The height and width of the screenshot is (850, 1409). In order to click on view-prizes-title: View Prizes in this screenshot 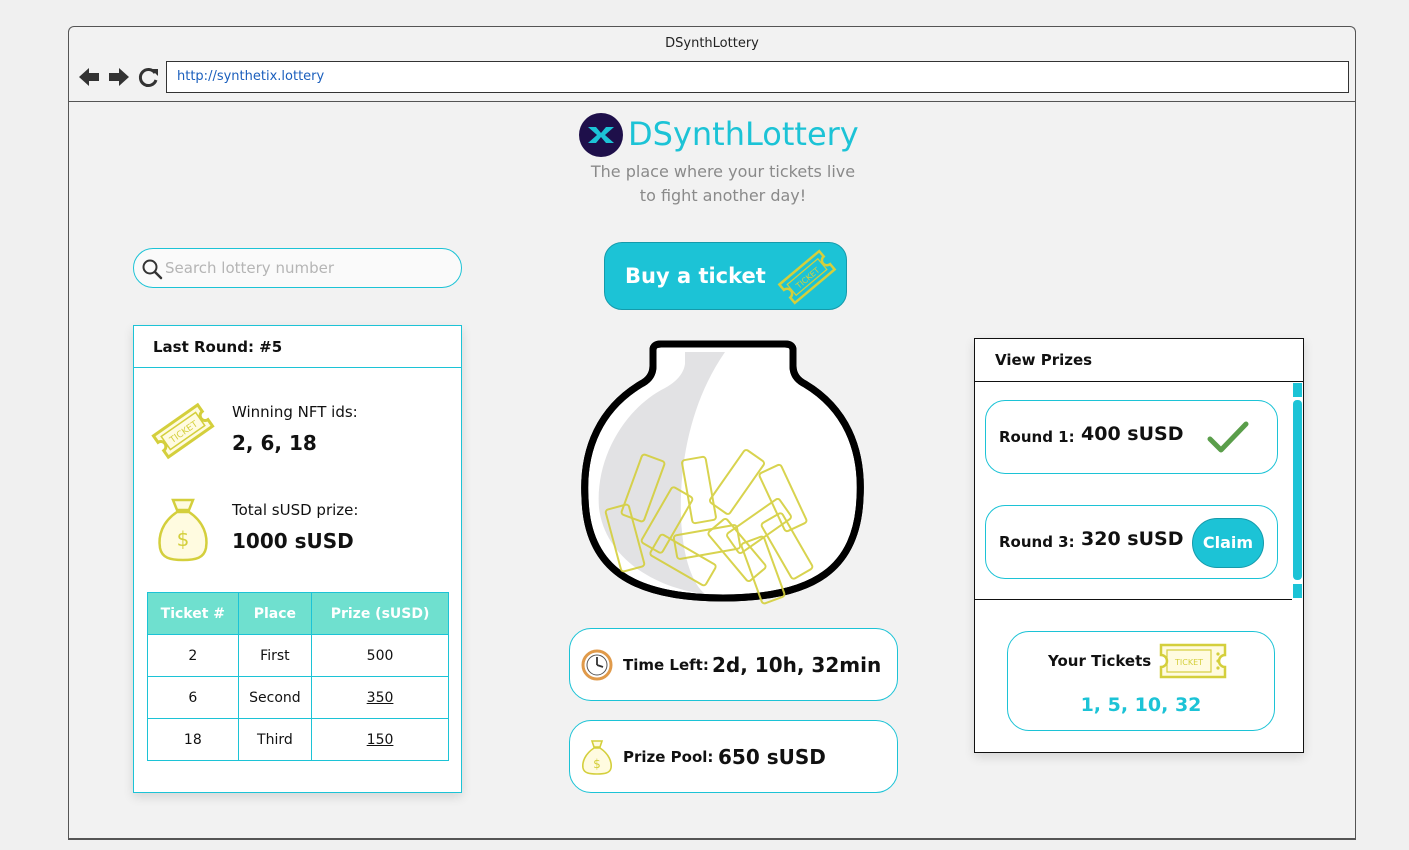, I will do `click(1044, 360)`.